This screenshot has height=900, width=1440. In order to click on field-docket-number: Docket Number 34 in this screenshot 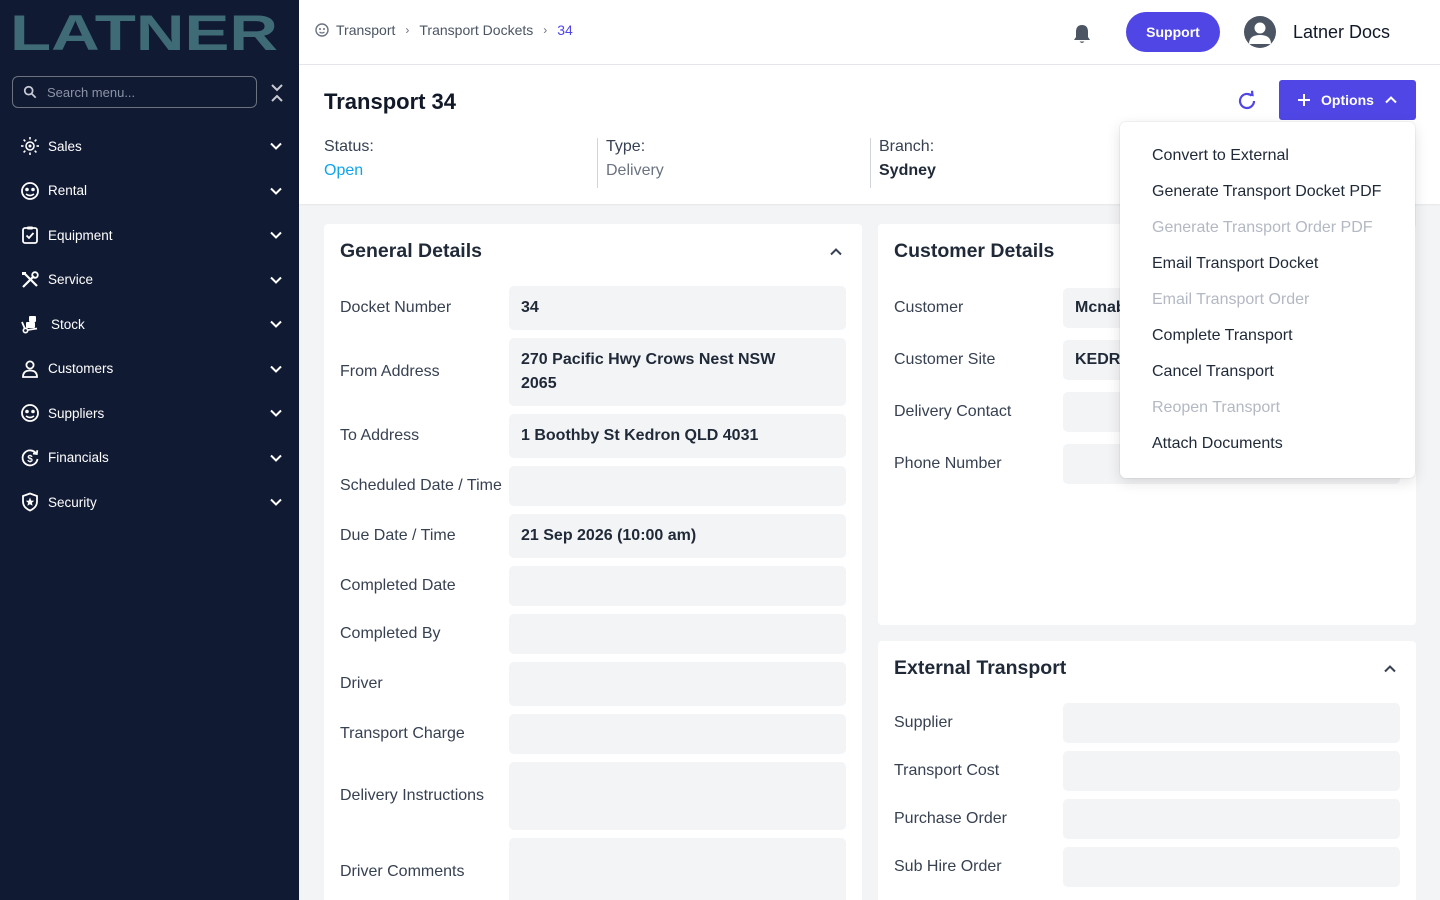, I will do `click(593, 308)`.